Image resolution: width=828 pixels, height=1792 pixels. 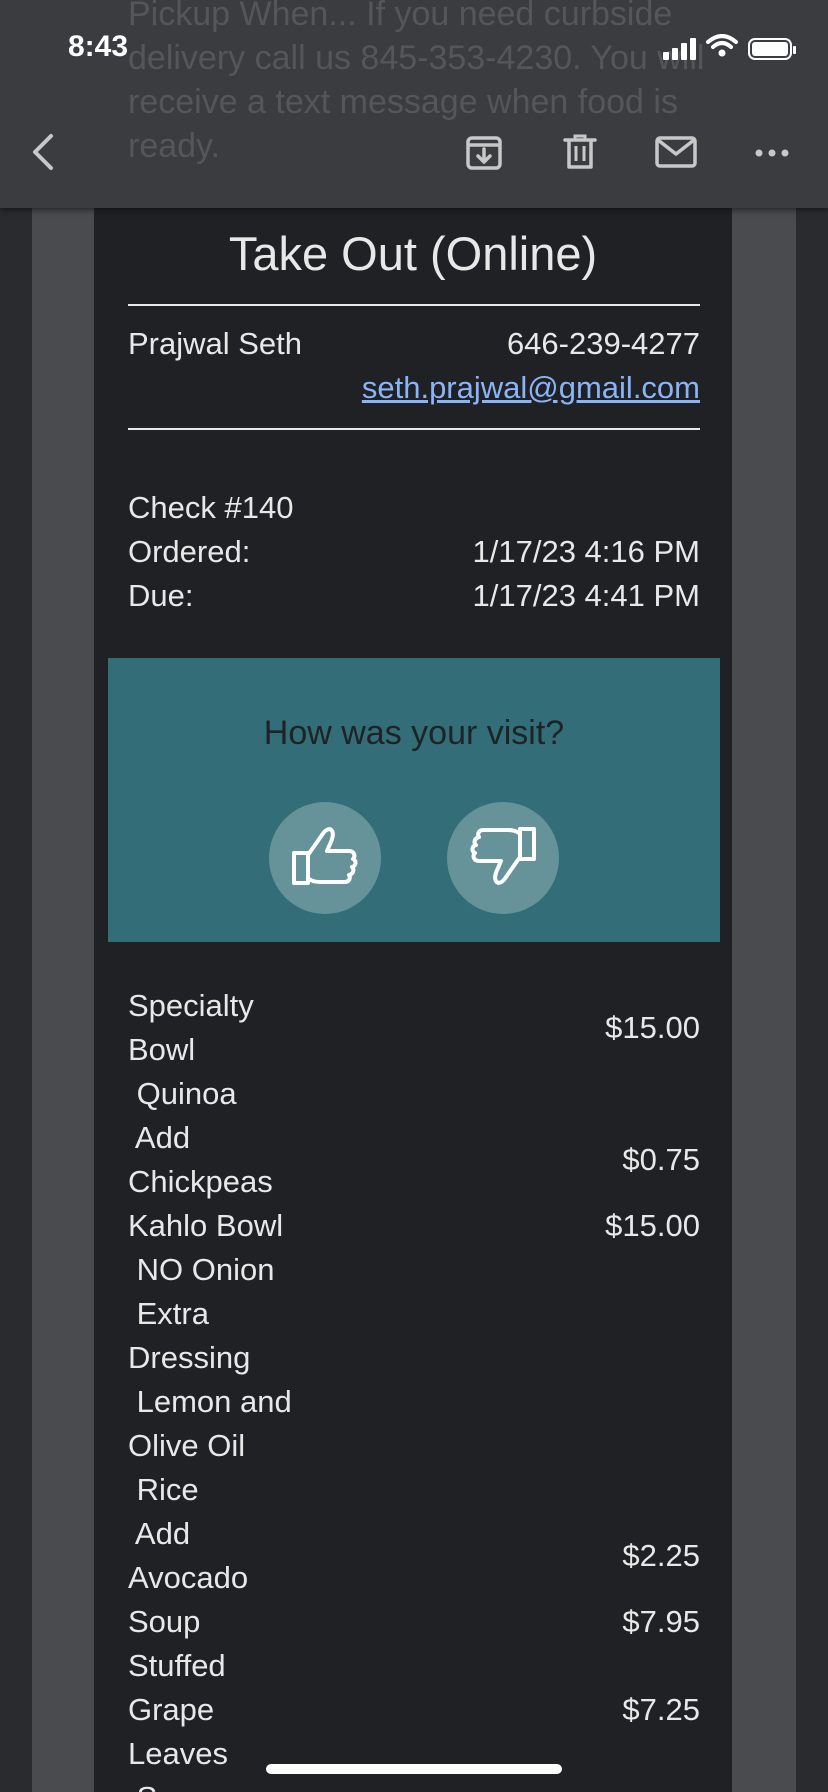 I want to click on mark-unread-button, so click(x=676, y=154).